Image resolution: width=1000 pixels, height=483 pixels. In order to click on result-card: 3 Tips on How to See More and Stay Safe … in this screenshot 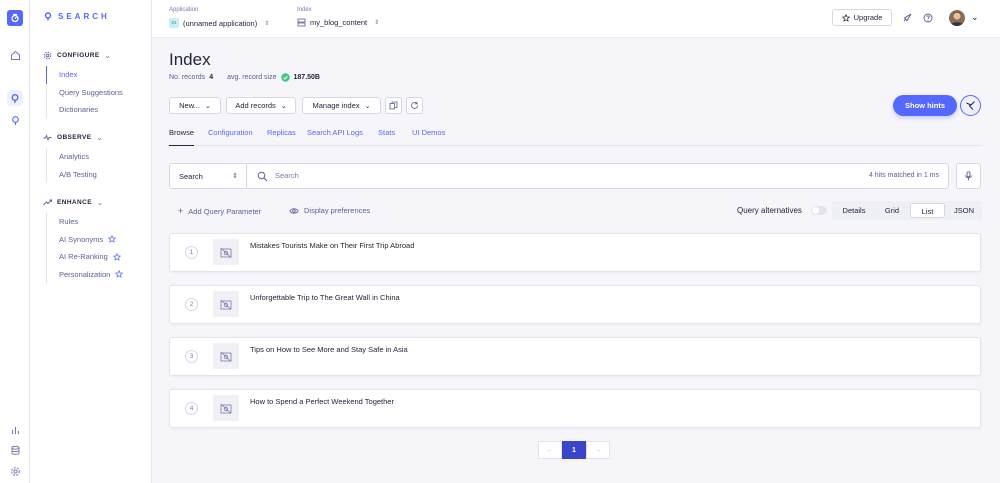, I will do `click(575, 356)`.